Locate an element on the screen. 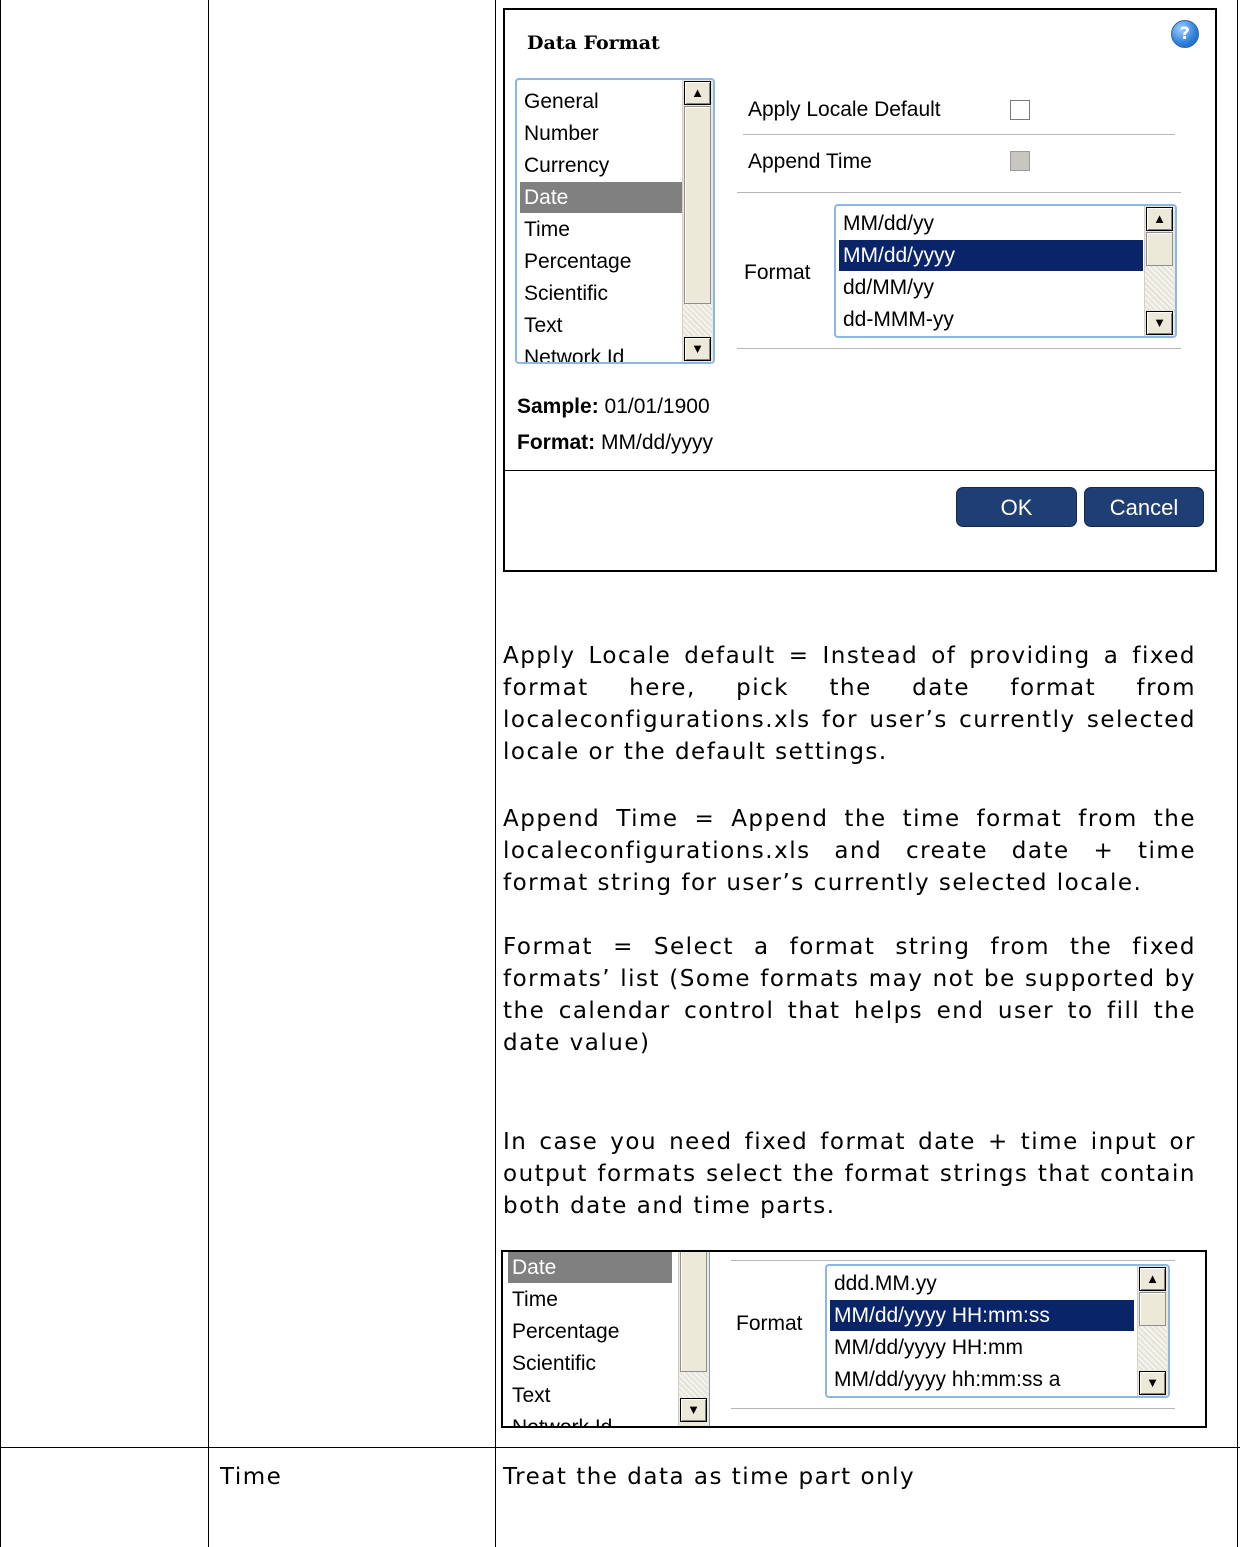 Image resolution: width=1240 pixels, height=1547 pixels. sample-value: 01/01/1900 is located at coordinates (657, 406).